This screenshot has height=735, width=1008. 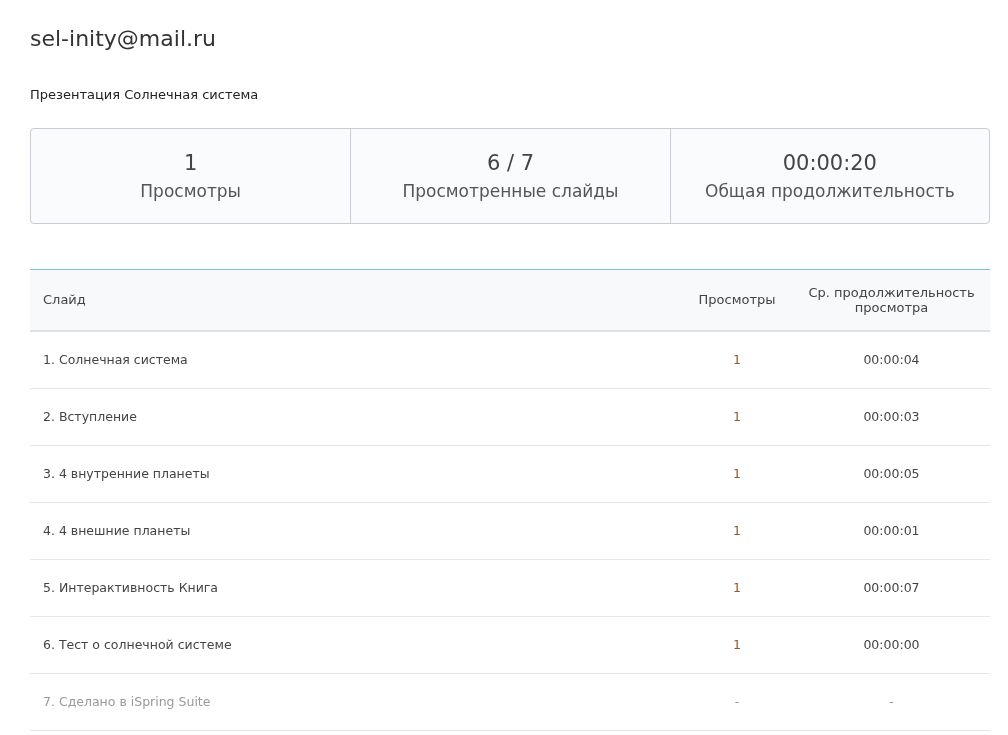 I want to click on stat-value: 1, so click(x=190, y=163).